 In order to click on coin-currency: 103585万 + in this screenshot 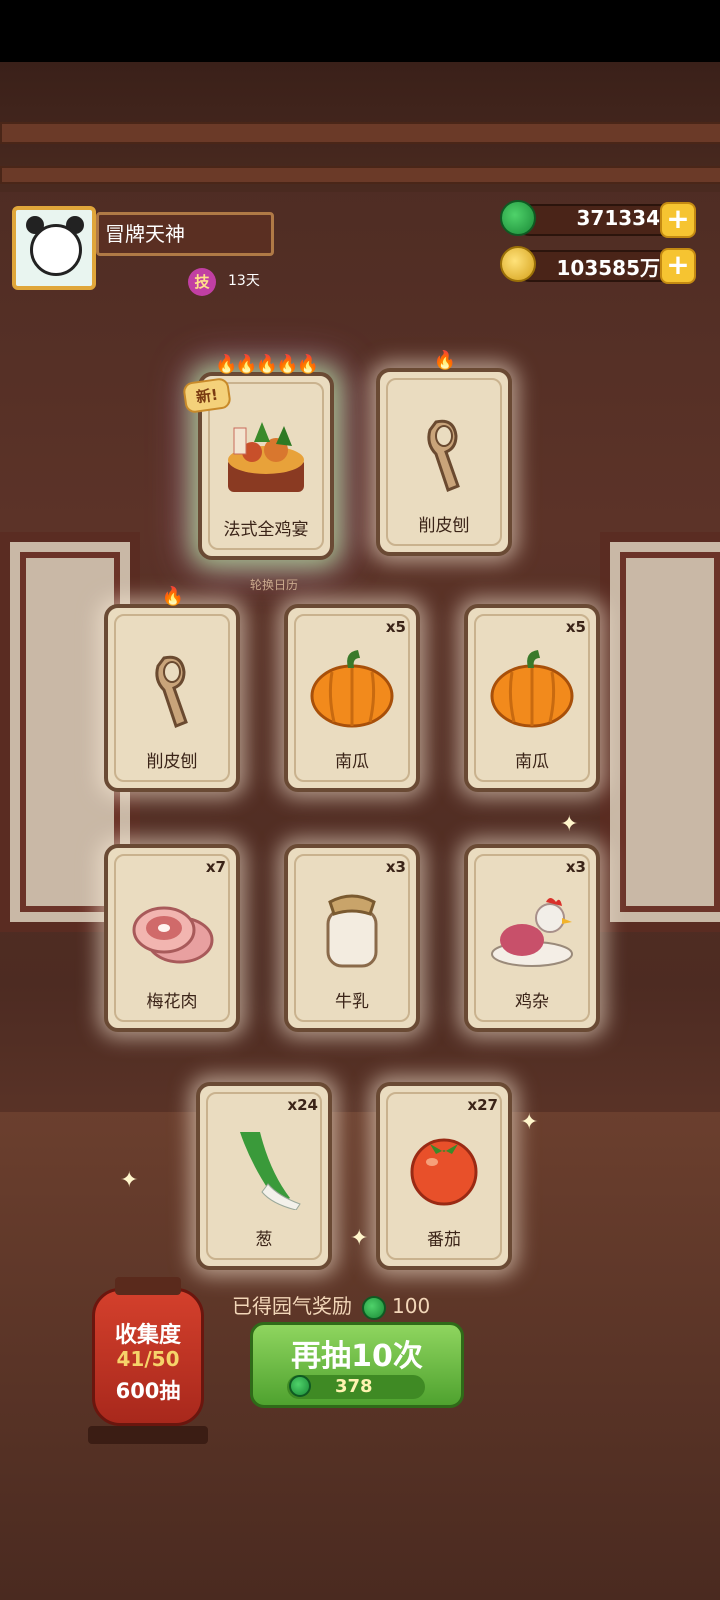, I will do `click(600, 266)`.